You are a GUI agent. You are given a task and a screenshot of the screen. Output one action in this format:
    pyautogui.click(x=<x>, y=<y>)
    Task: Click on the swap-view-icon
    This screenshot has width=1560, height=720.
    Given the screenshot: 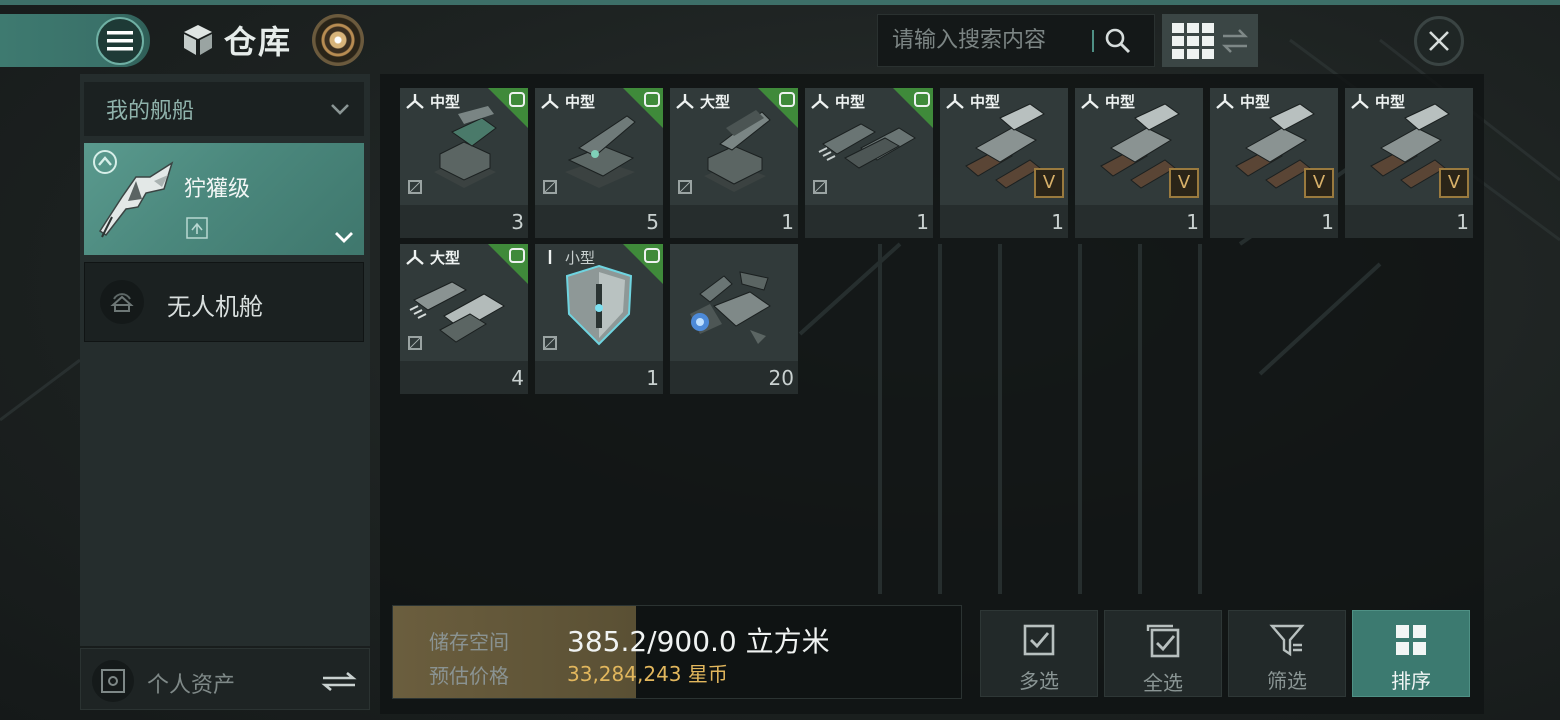 What is the action you would take?
    pyautogui.click(x=1235, y=41)
    